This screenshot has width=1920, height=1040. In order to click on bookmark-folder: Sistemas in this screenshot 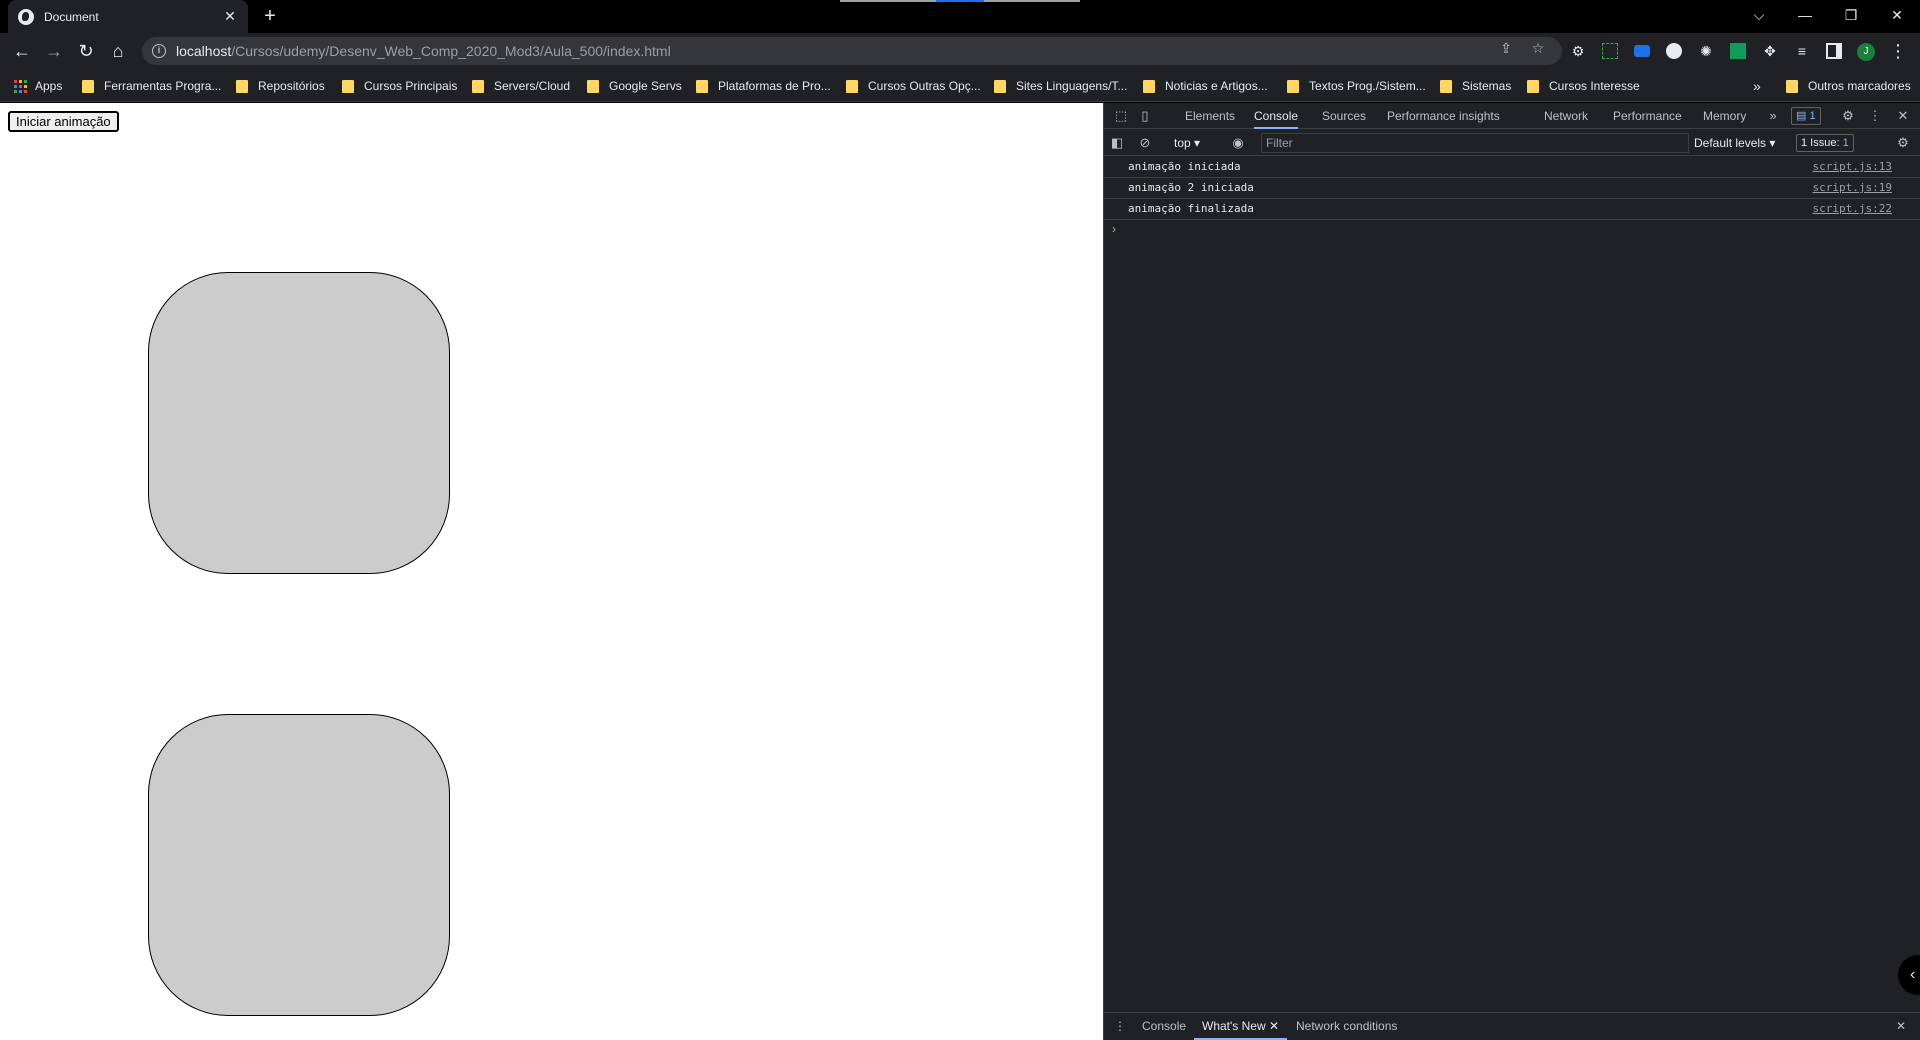, I will do `click(1475, 86)`.